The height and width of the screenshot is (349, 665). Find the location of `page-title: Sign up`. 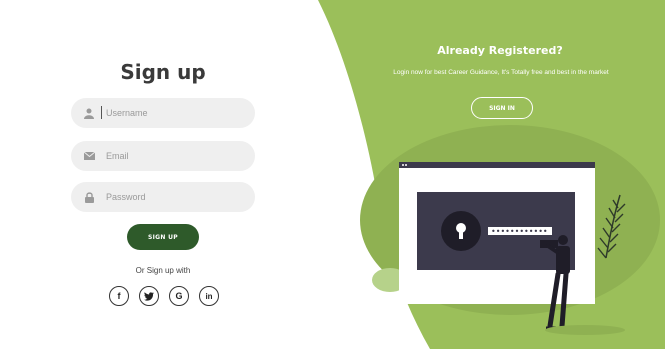

page-title: Sign up is located at coordinates (163, 72).